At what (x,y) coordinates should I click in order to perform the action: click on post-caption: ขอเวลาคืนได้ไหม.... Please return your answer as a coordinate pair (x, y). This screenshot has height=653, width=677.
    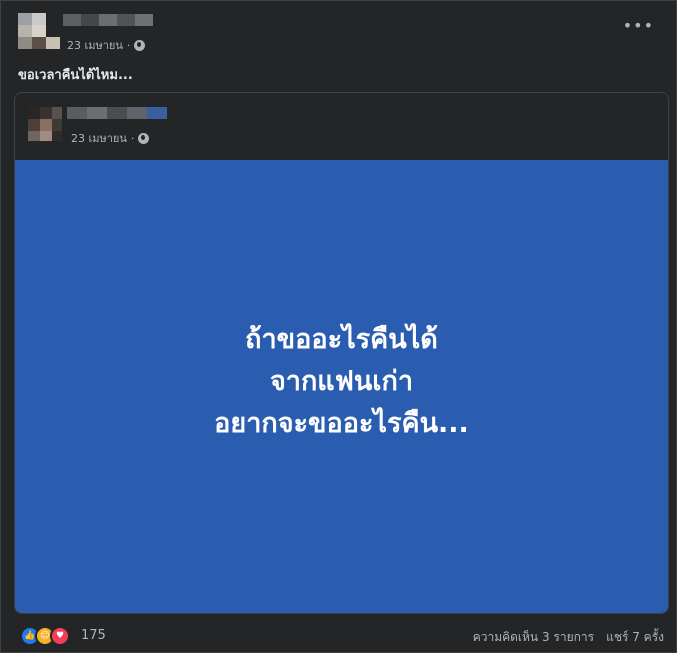
    Looking at the image, I should click on (75, 75).